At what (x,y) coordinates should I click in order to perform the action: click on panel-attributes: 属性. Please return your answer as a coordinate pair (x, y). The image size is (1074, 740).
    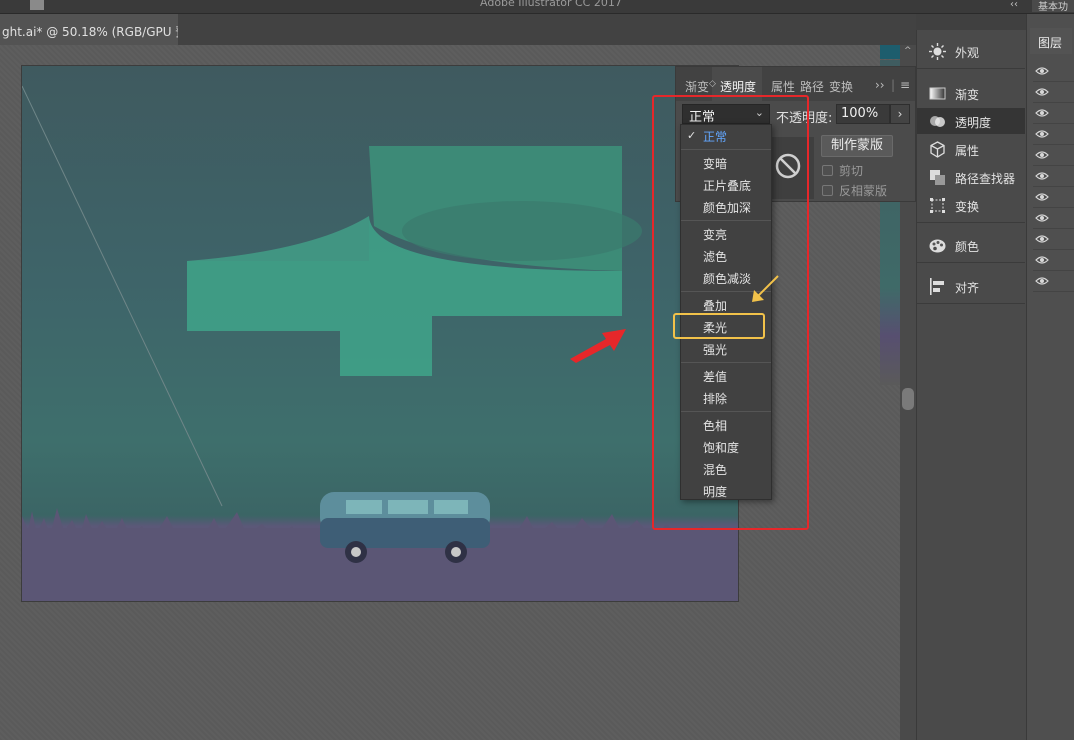
    Looking at the image, I should click on (971, 149).